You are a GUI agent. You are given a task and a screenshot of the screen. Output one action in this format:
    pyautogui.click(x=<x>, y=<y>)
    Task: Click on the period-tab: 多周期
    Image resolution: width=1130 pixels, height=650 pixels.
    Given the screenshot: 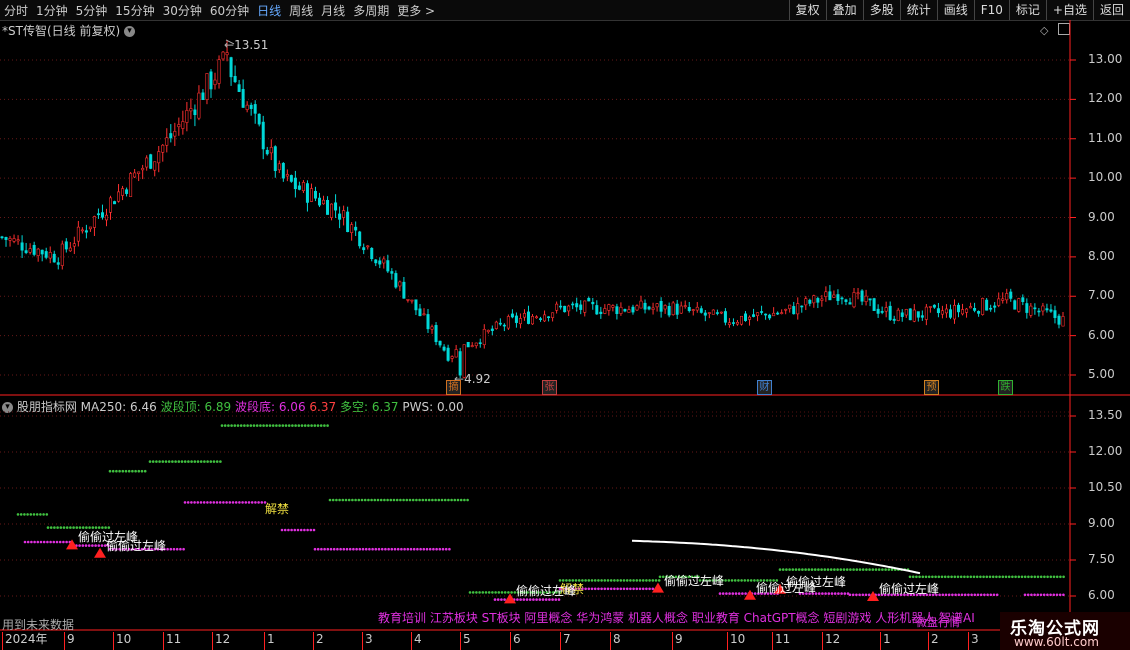 What is the action you would take?
    pyautogui.click(x=371, y=10)
    